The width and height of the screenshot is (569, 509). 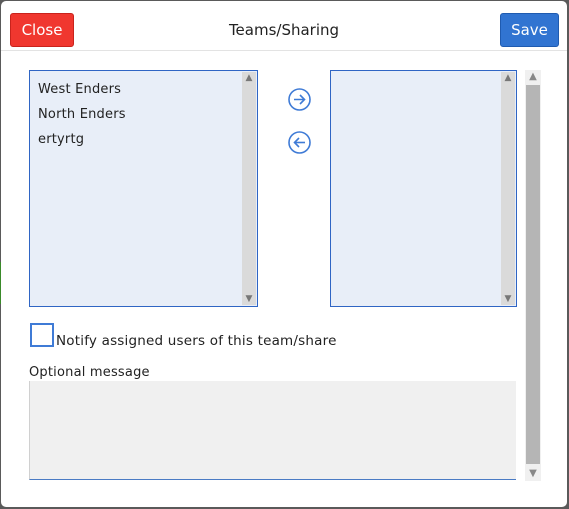 I want to click on arrow-left-circle-icon, so click(x=299, y=142).